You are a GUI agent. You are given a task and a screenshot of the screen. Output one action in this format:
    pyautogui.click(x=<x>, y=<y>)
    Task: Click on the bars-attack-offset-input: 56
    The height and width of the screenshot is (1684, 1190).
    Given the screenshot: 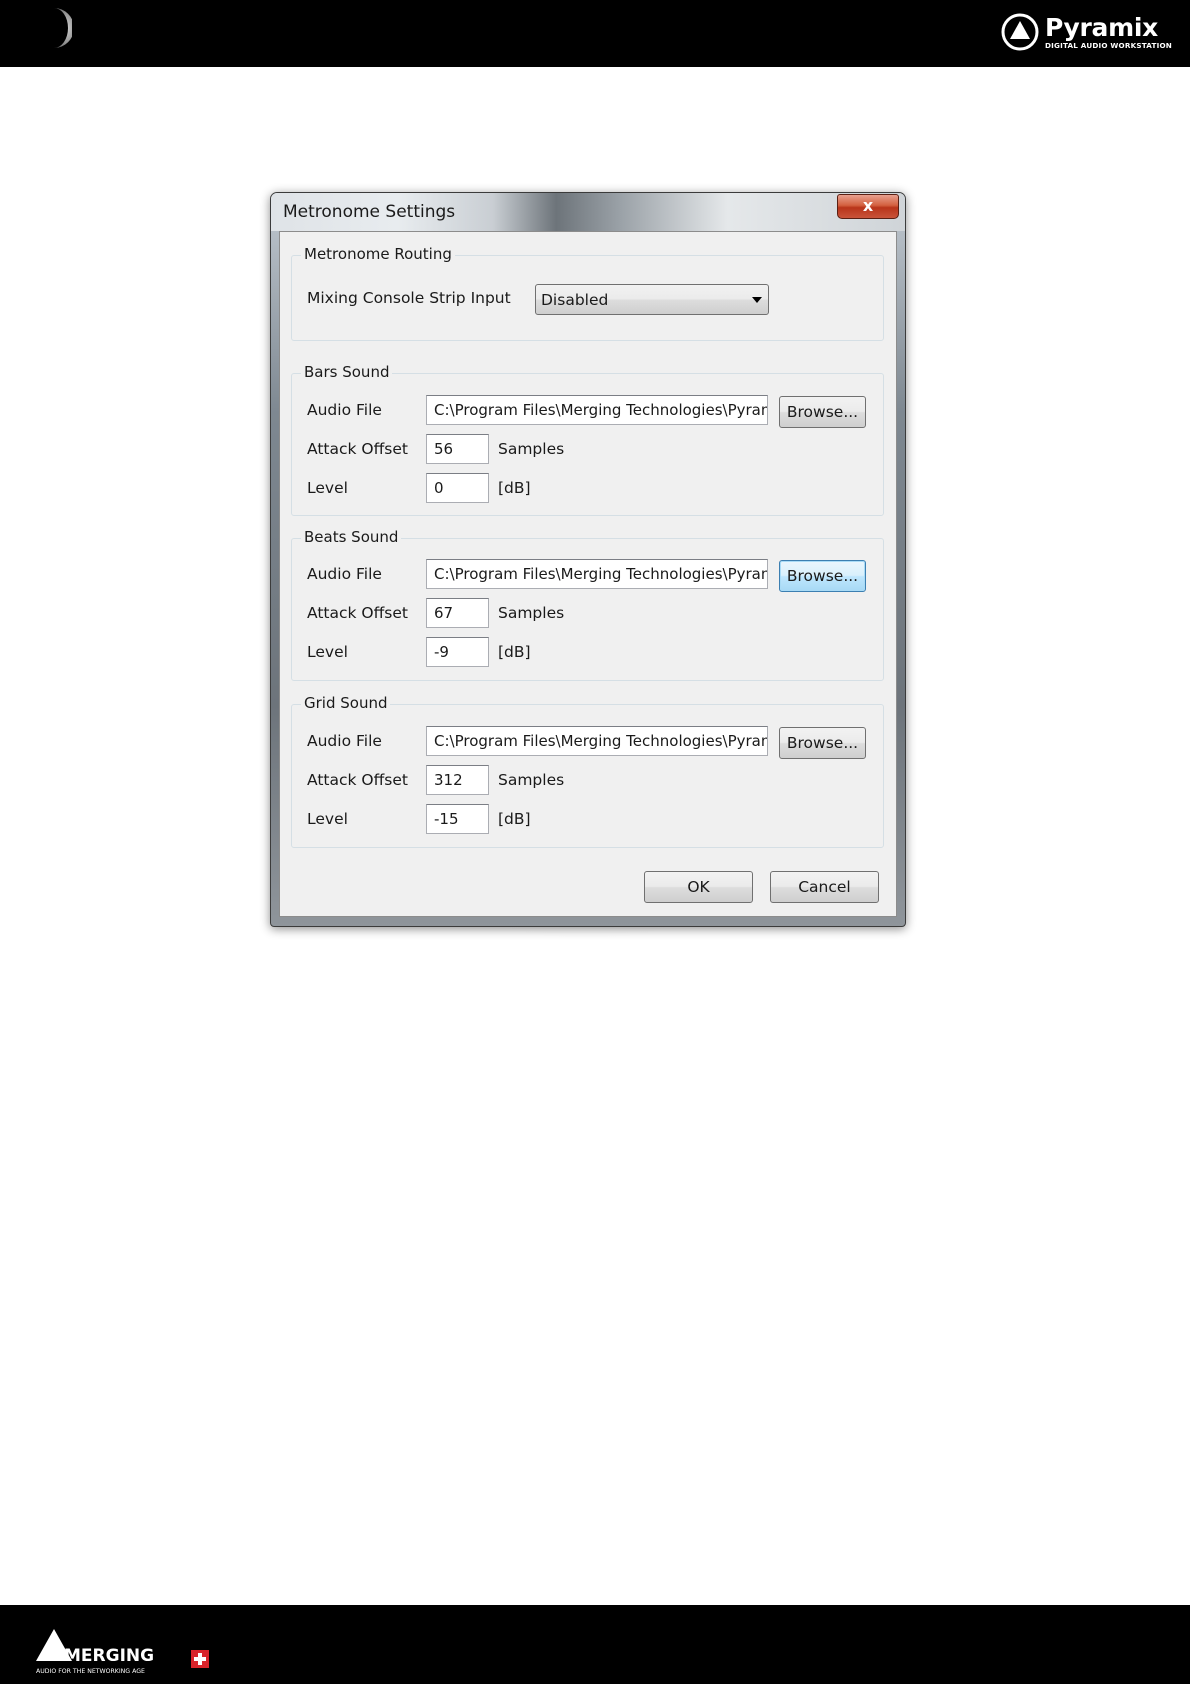 What is the action you would take?
    pyautogui.click(x=457, y=449)
    